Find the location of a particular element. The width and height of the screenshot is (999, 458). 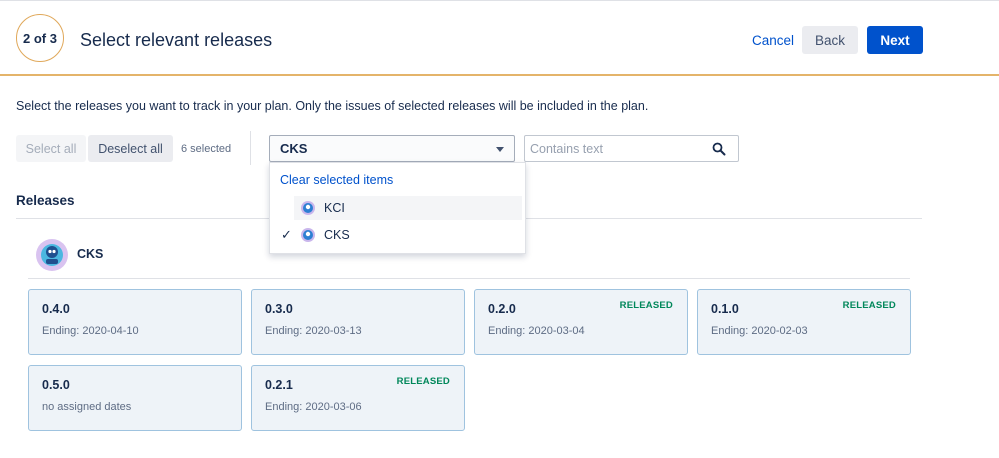

chevron-down-icon is located at coordinates (500, 149).